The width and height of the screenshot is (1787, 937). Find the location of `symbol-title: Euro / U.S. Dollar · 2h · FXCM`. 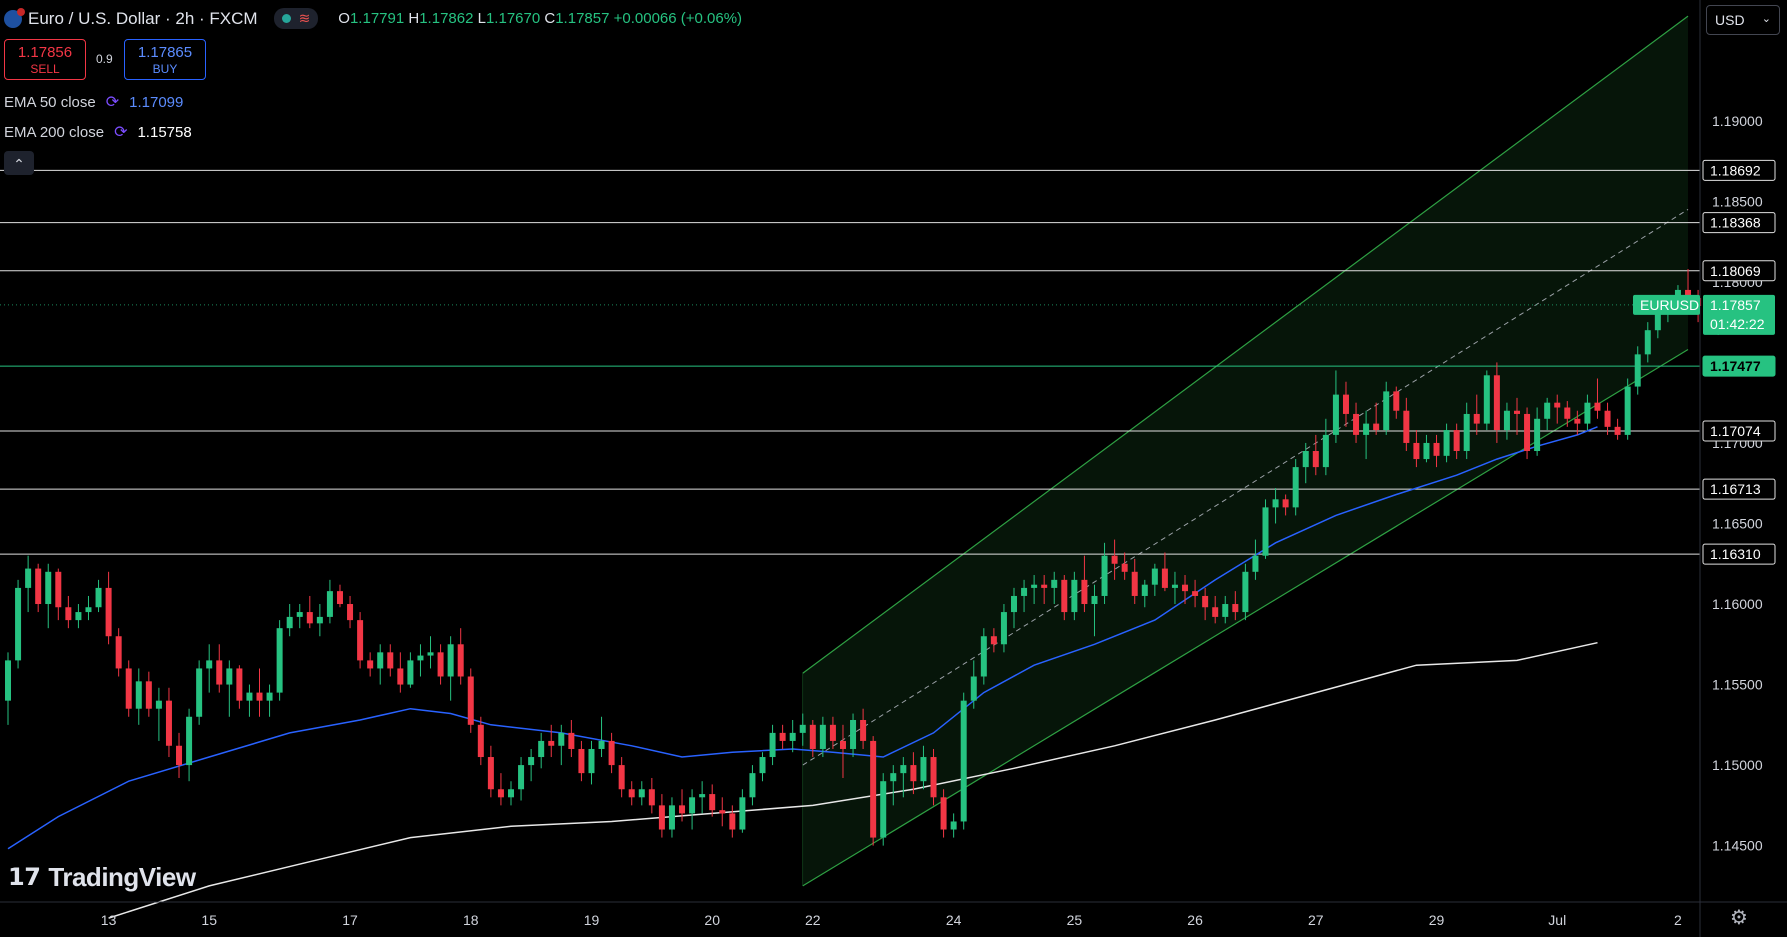

symbol-title: Euro / U.S. Dollar · 2h · FXCM is located at coordinates (143, 19).